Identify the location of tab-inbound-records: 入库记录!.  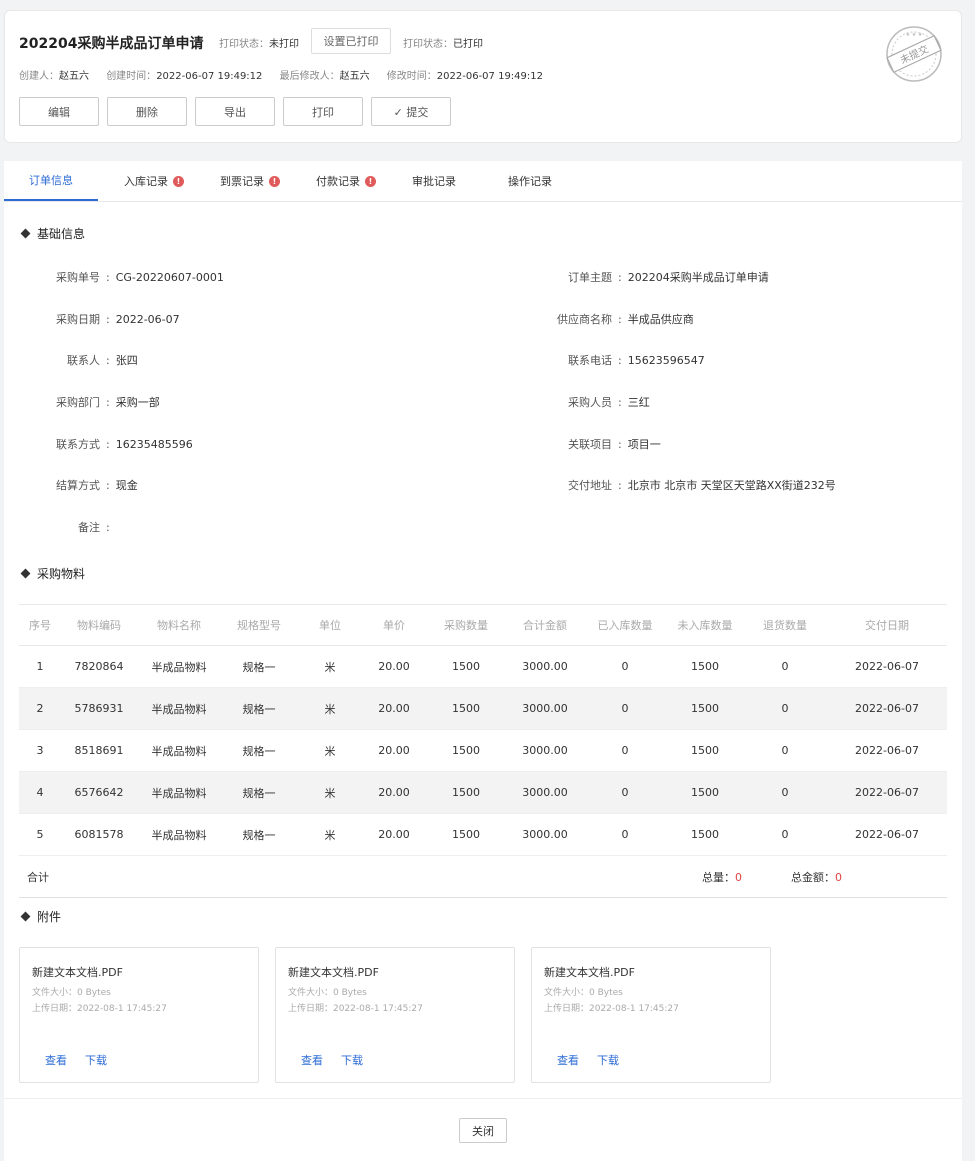
(154, 181).